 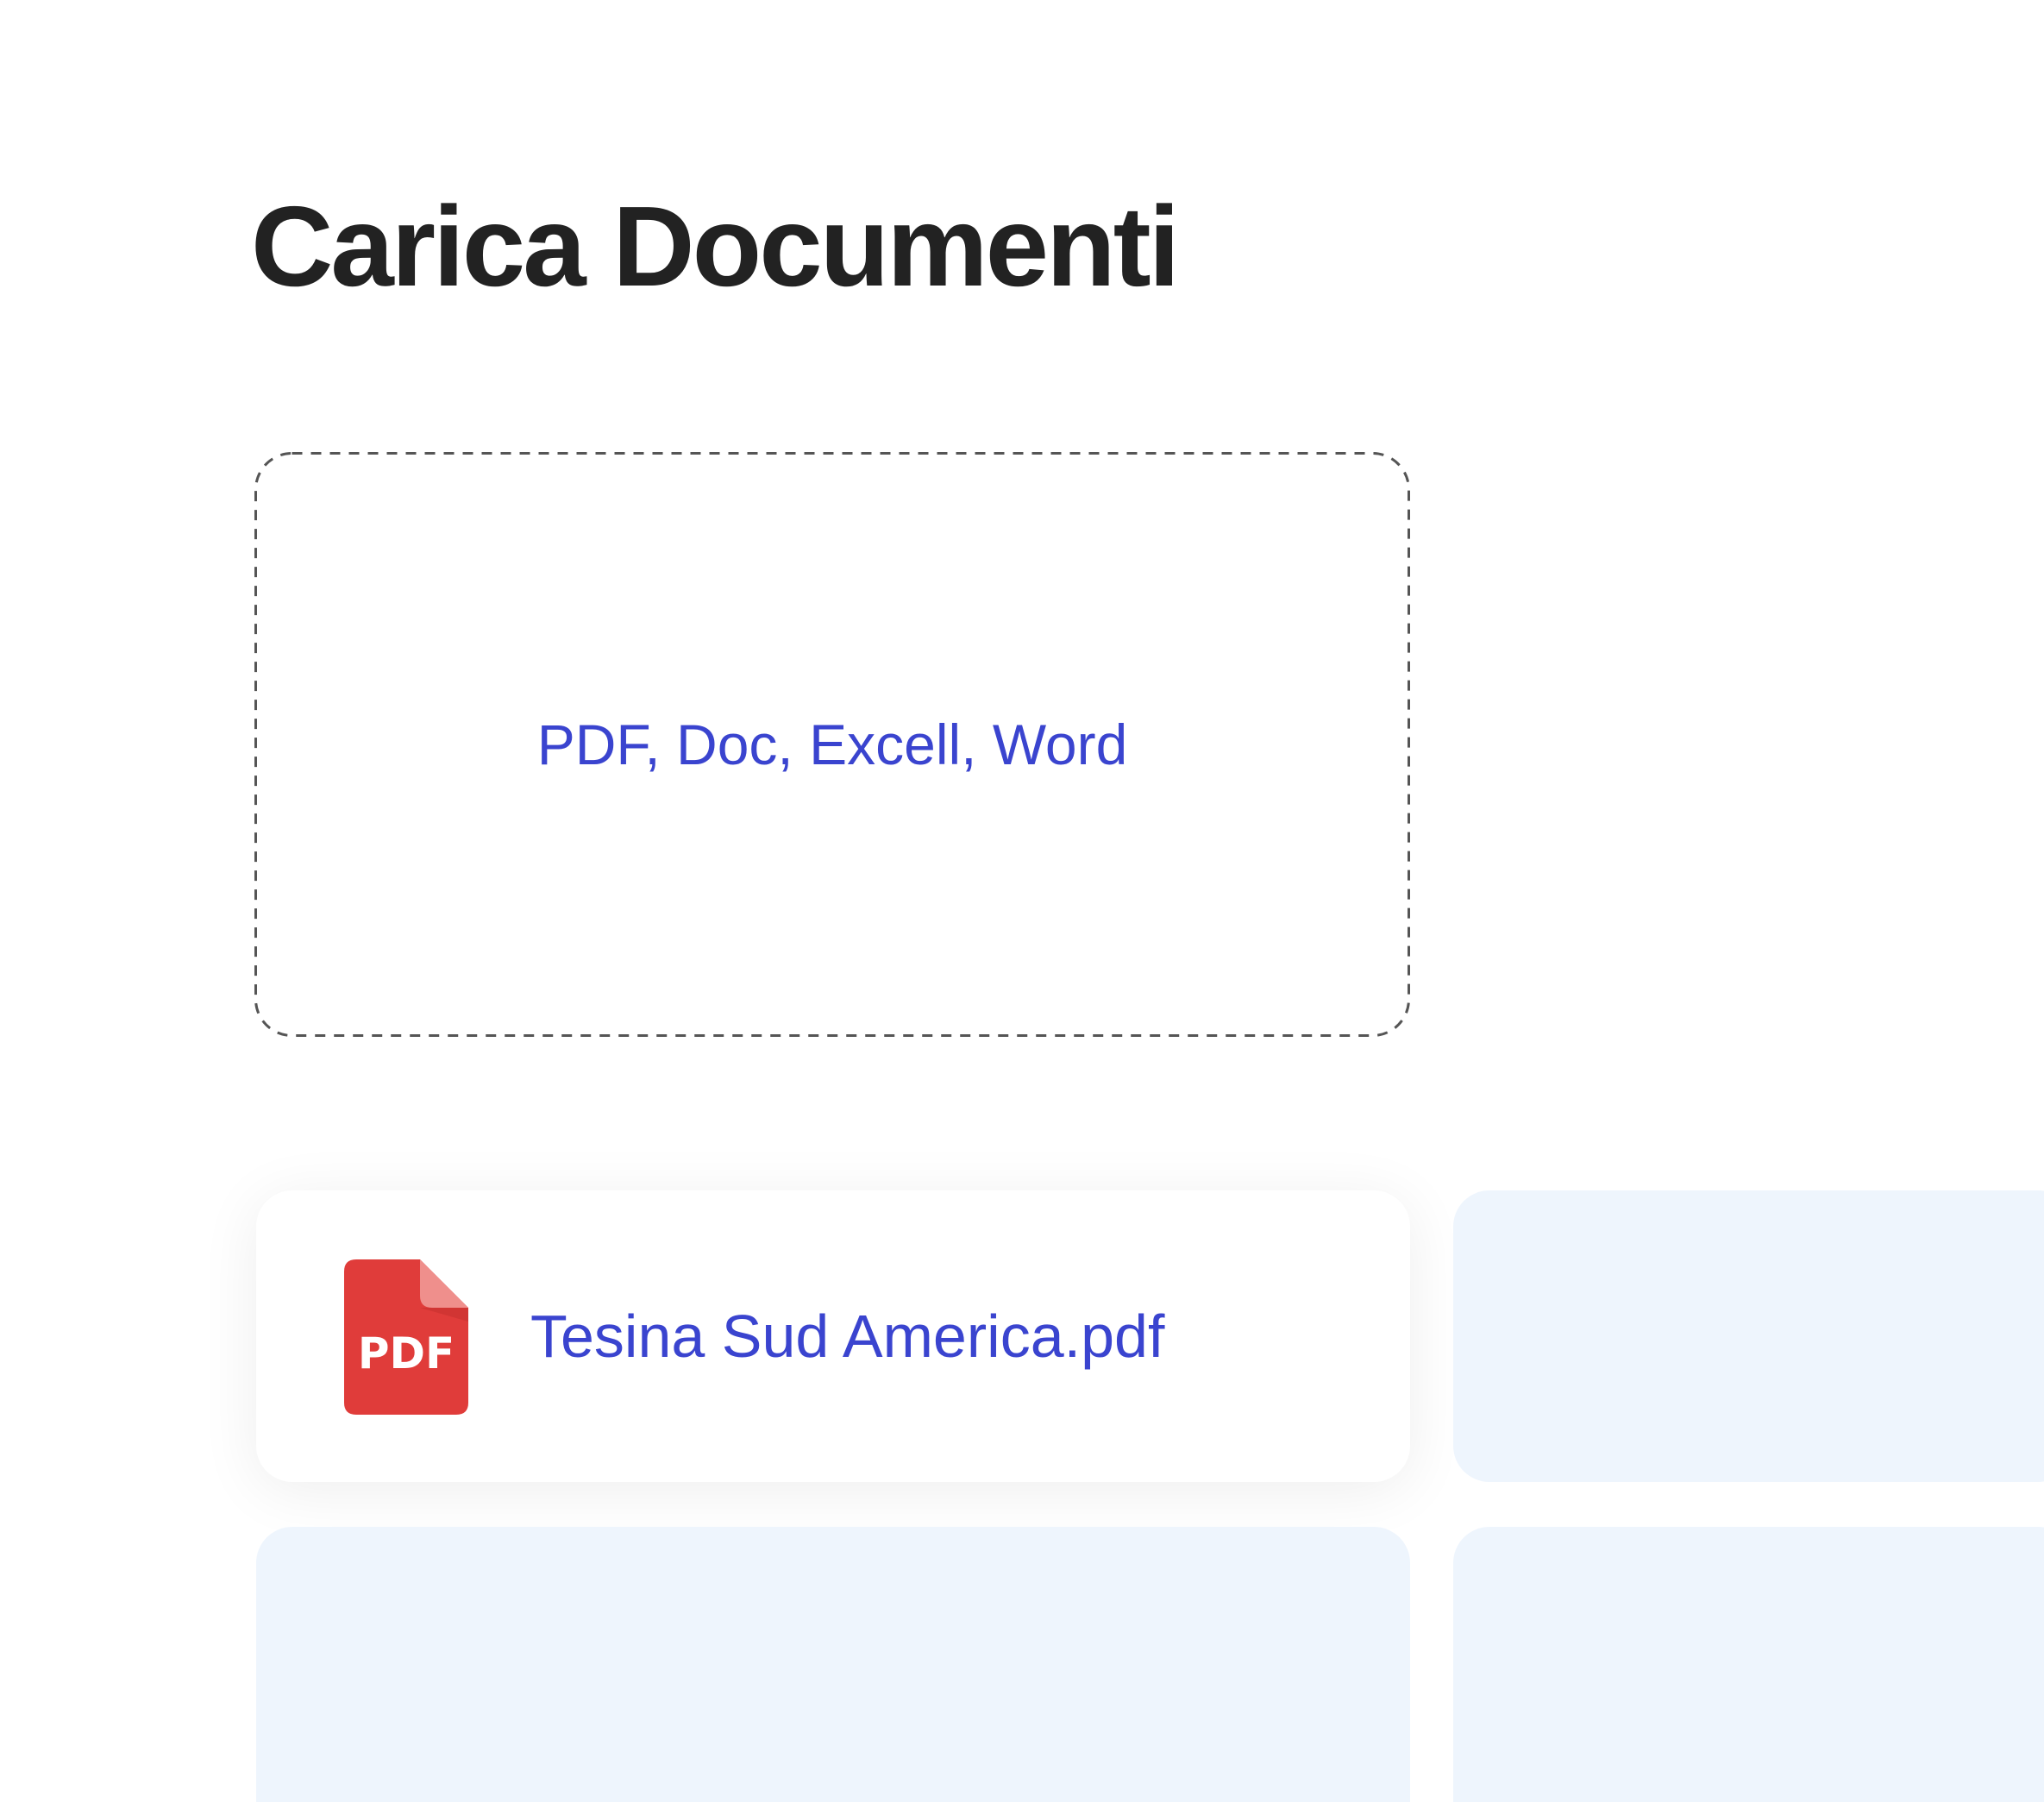 I want to click on page-title: Carica Documenti, so click(x=715, y=246).